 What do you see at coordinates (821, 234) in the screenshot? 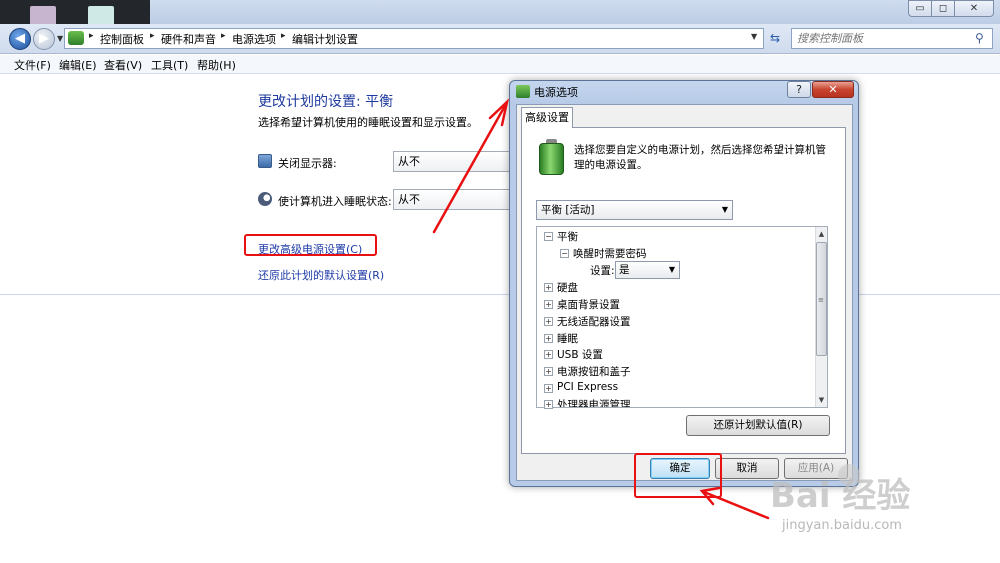
I see `scroll-up-icon: ▲` at bounding box center [821, 234].